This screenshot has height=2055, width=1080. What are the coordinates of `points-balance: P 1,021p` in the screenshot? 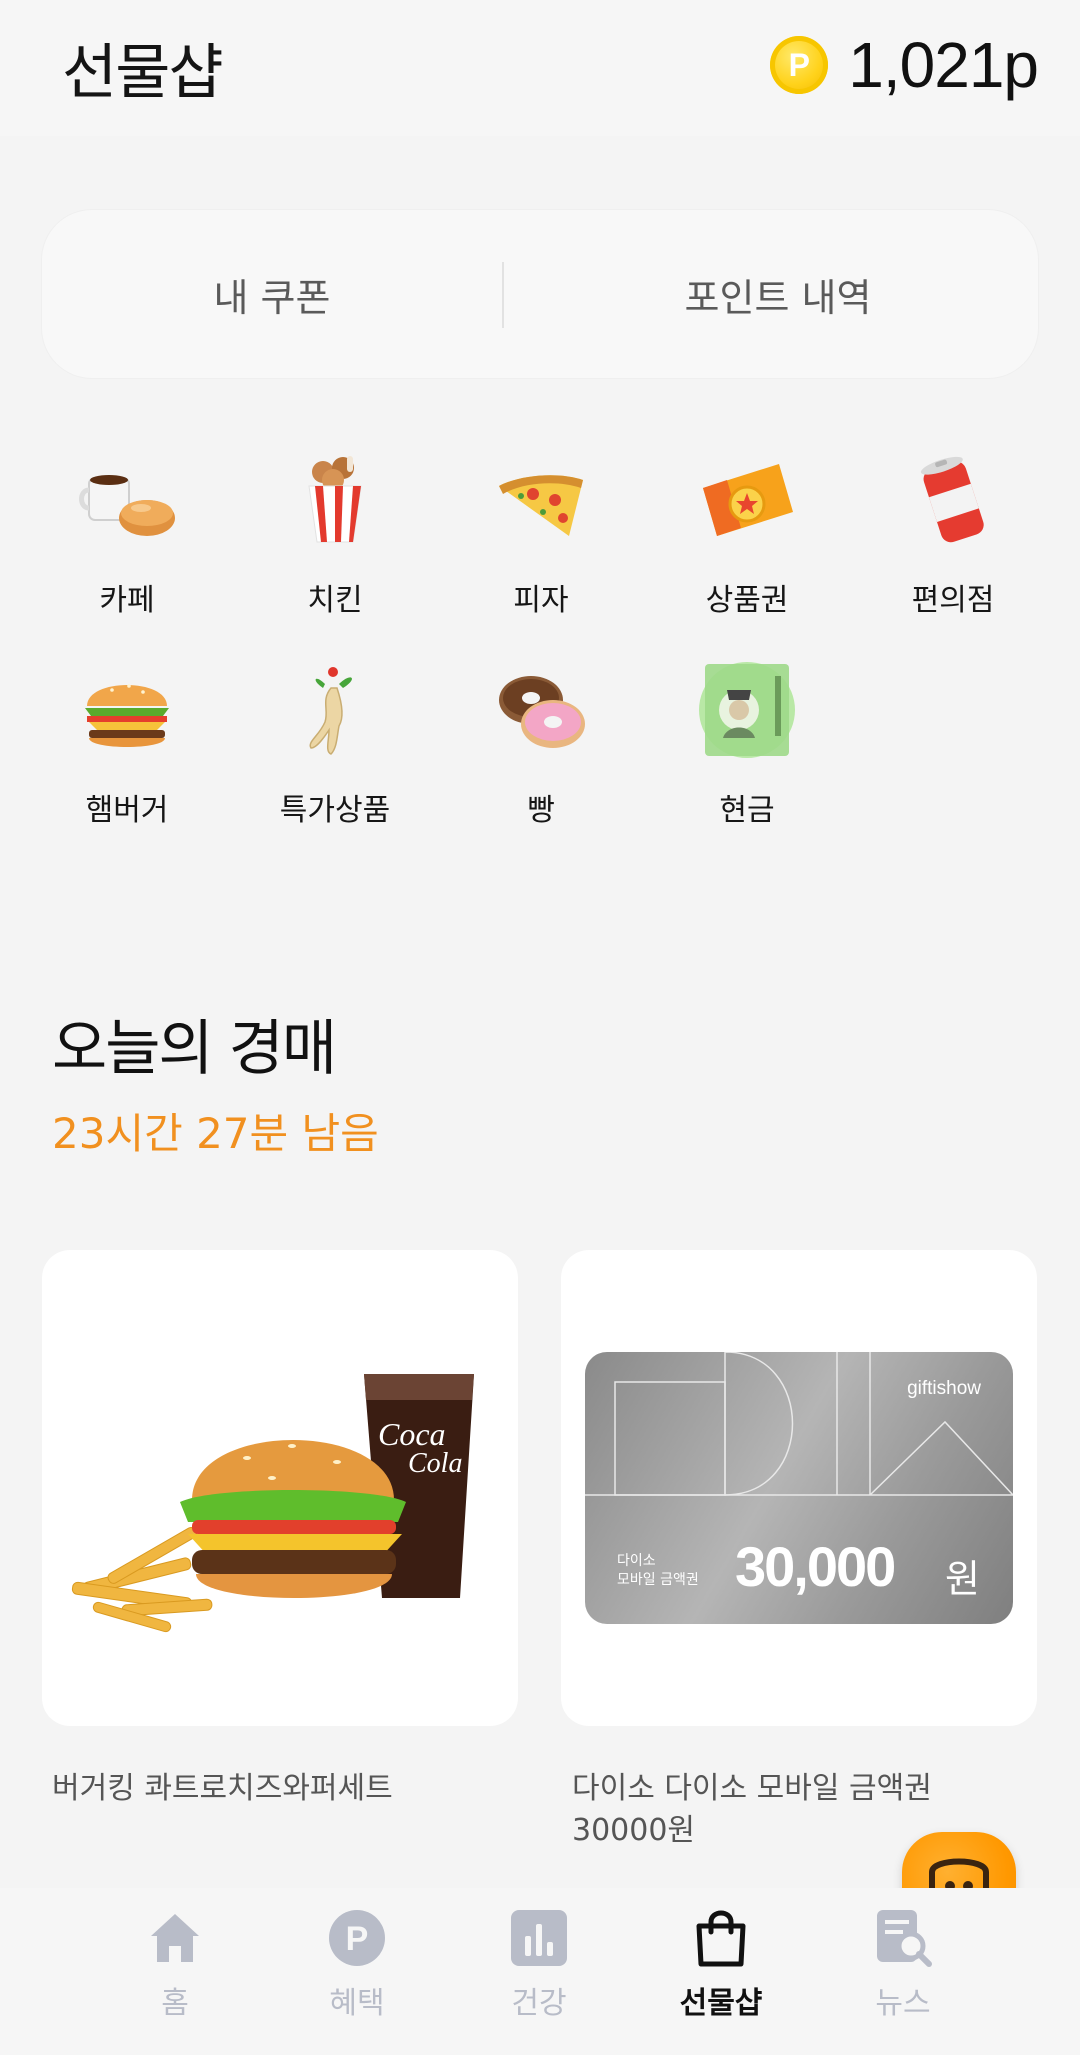 It's located at (904, 65).